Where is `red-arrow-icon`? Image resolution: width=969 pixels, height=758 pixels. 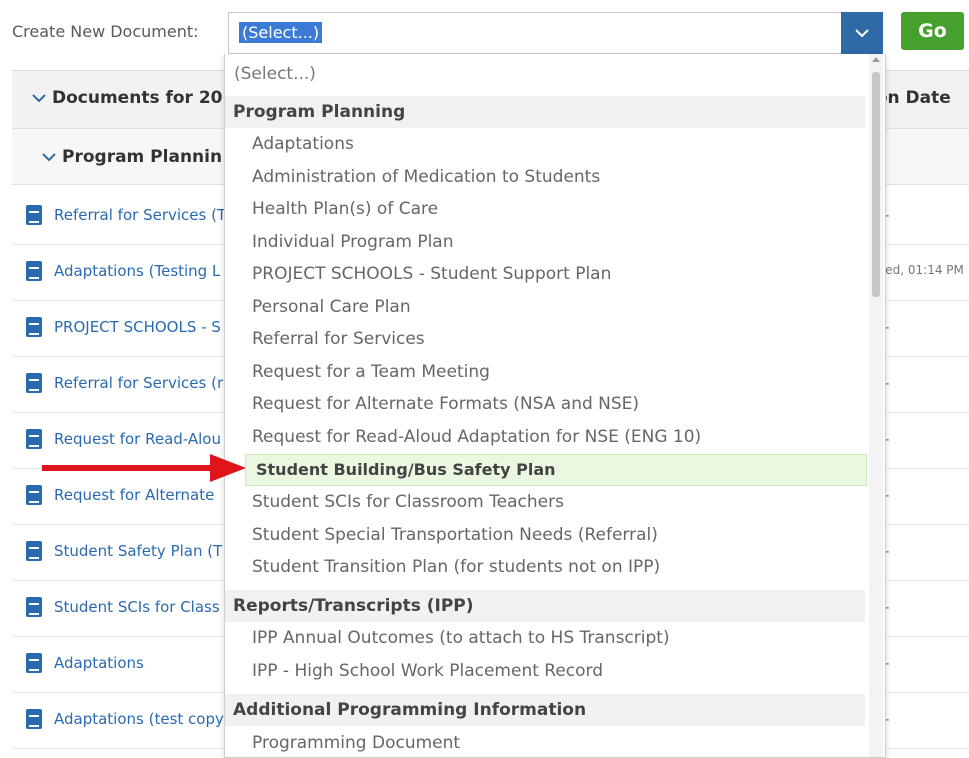 red-arrow-icon is located at coordinates (144, 468).